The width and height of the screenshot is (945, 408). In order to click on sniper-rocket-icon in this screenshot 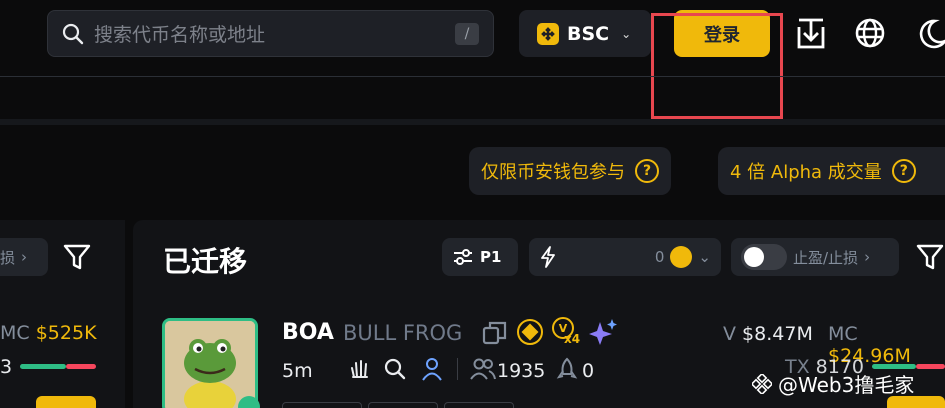, I will do `click(567, 371)`.